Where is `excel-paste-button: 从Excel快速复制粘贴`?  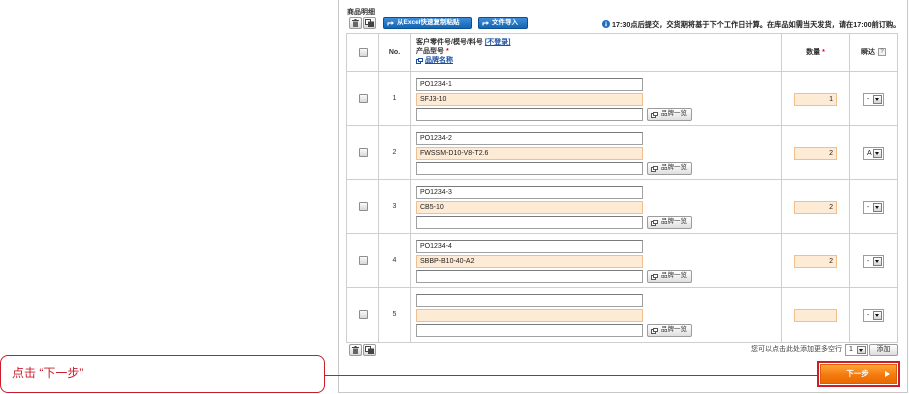 excel-paste-button: 从Excel快速复制粘贴 is located at coordinates (427, 23).